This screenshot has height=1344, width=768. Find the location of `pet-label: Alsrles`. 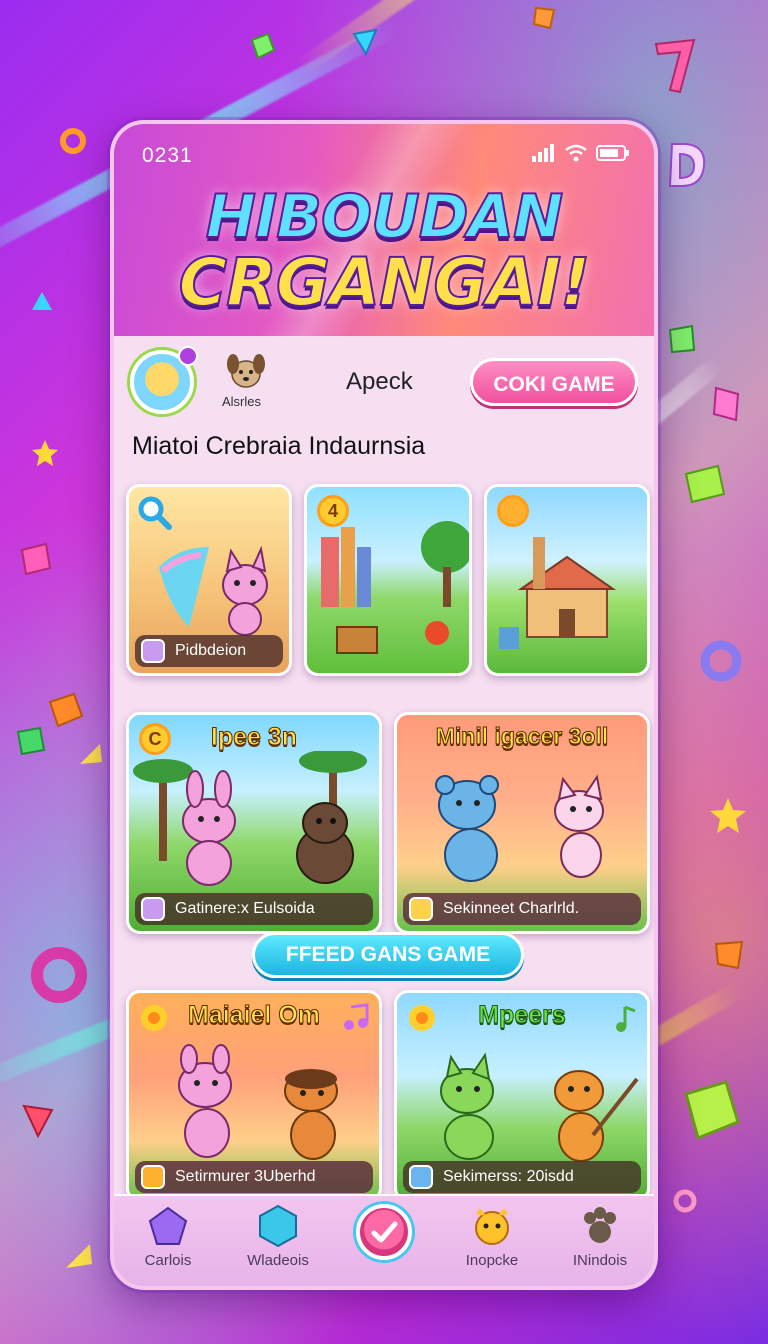

pet-label: Alsrles is located at coordinates (242, 401).